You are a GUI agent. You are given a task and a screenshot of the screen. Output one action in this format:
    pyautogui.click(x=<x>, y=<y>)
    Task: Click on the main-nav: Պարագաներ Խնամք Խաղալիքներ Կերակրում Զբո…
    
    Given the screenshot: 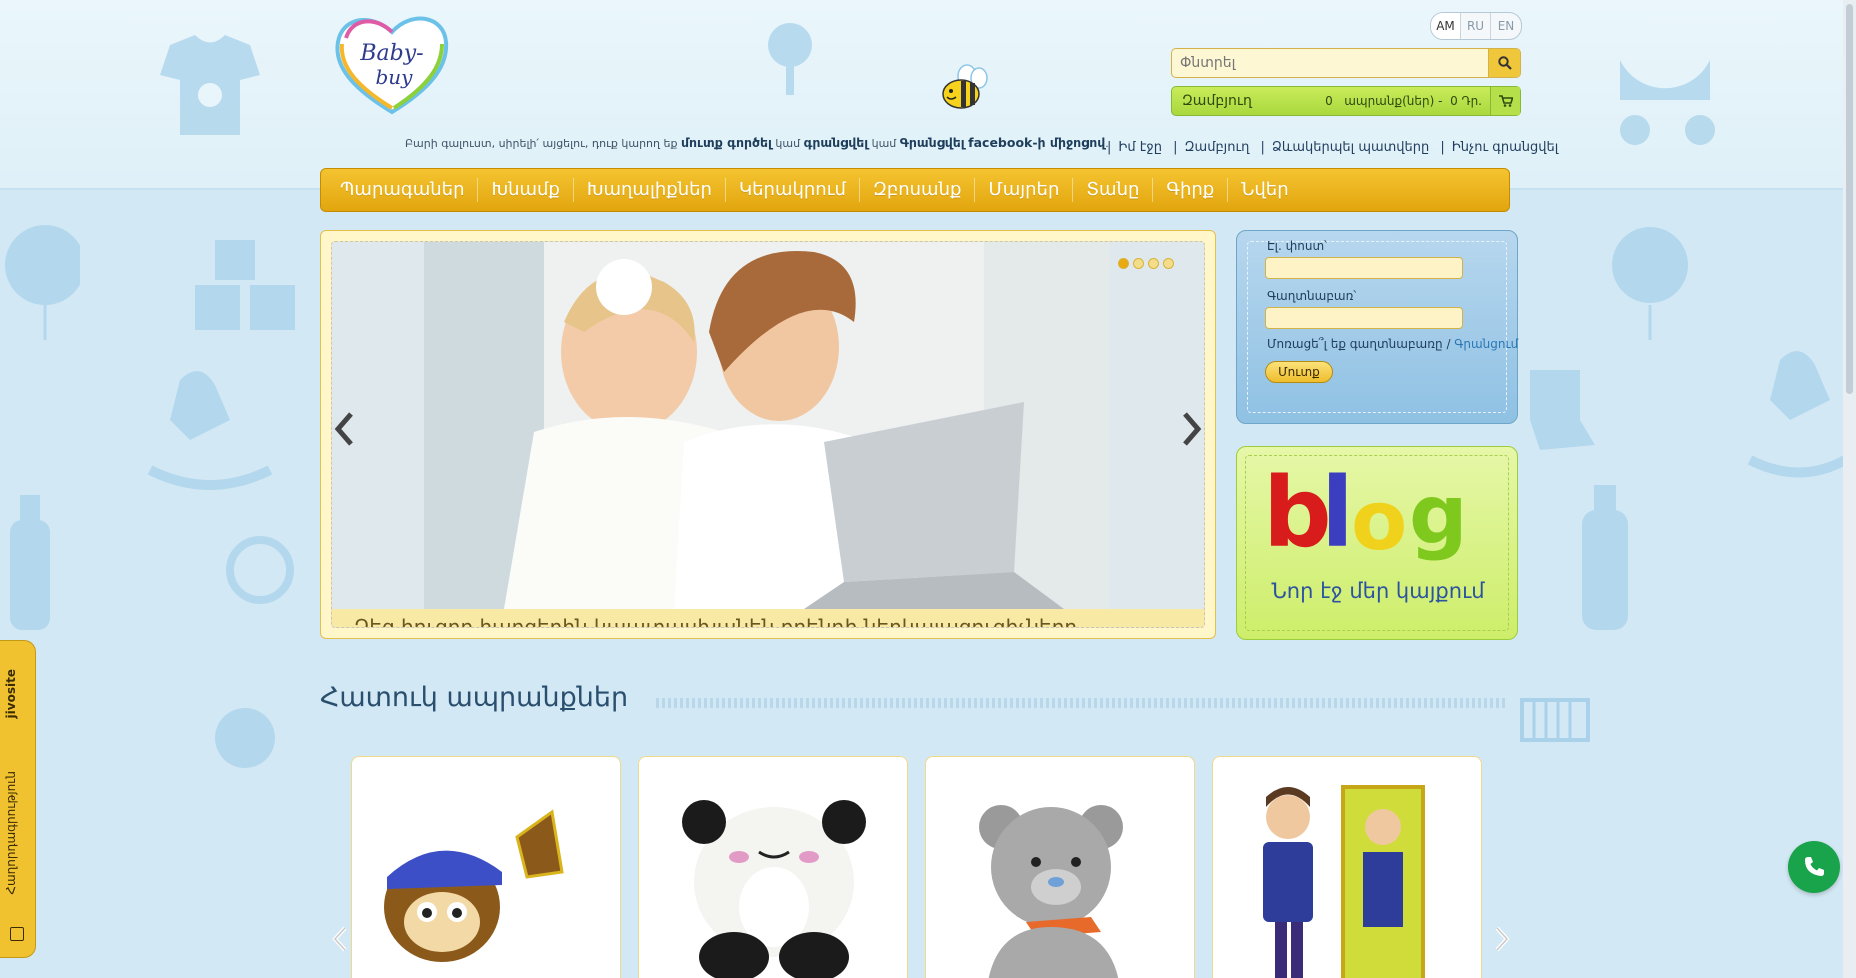 What is the action you would take?
    pyautogui.click(x=915, y=190)
    